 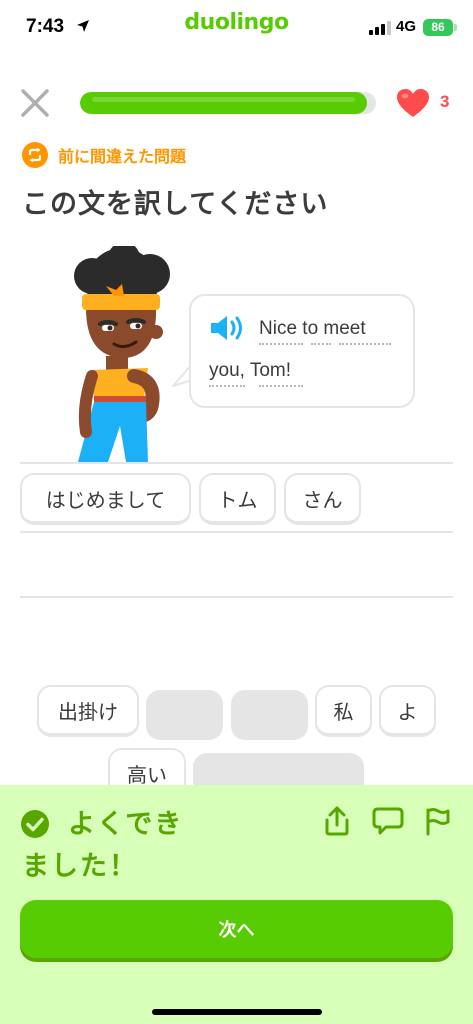 What do you see at coordinates (438, 27) in the screenshot?
I see `battery-level: 86` at bounding box center [438, 27].